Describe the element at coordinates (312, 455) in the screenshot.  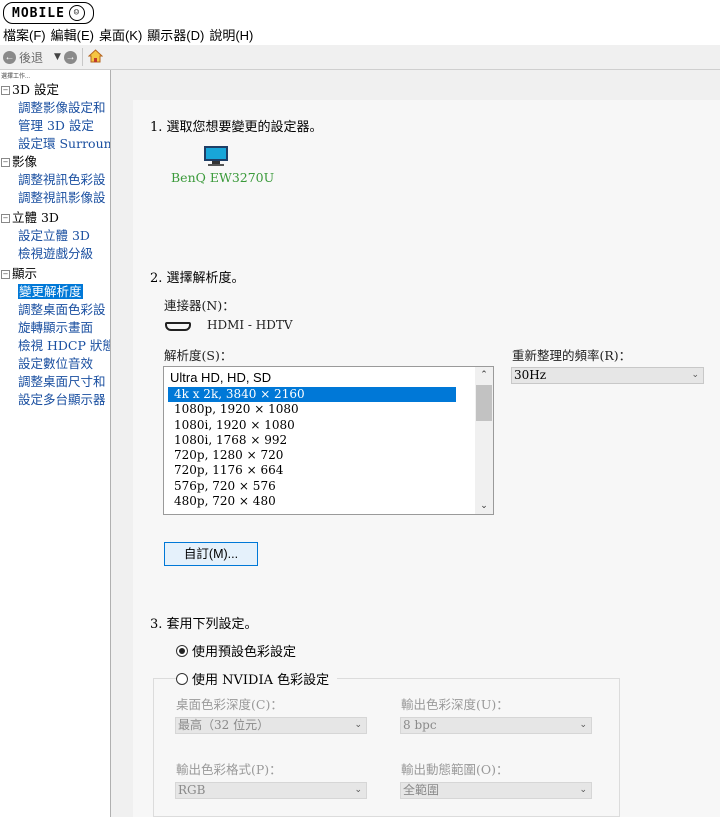
I see `resolution-option: 720p, 1280 × 720` at that location.